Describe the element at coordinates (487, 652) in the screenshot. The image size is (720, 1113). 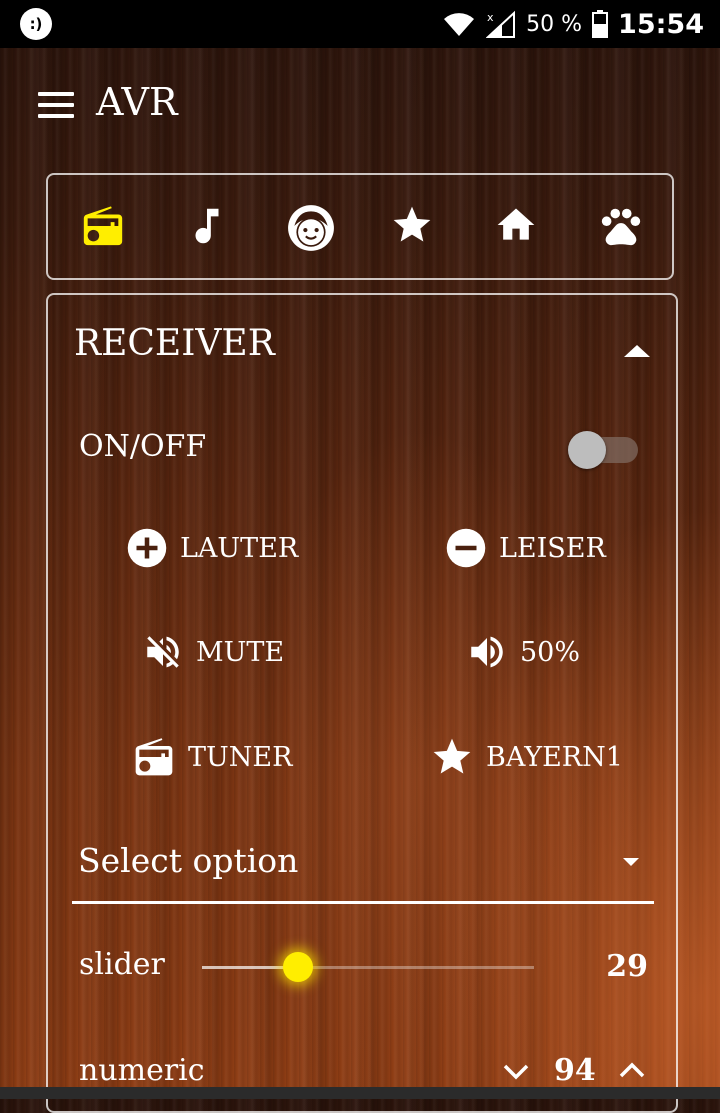
I see `volume-up-icon` at that location.